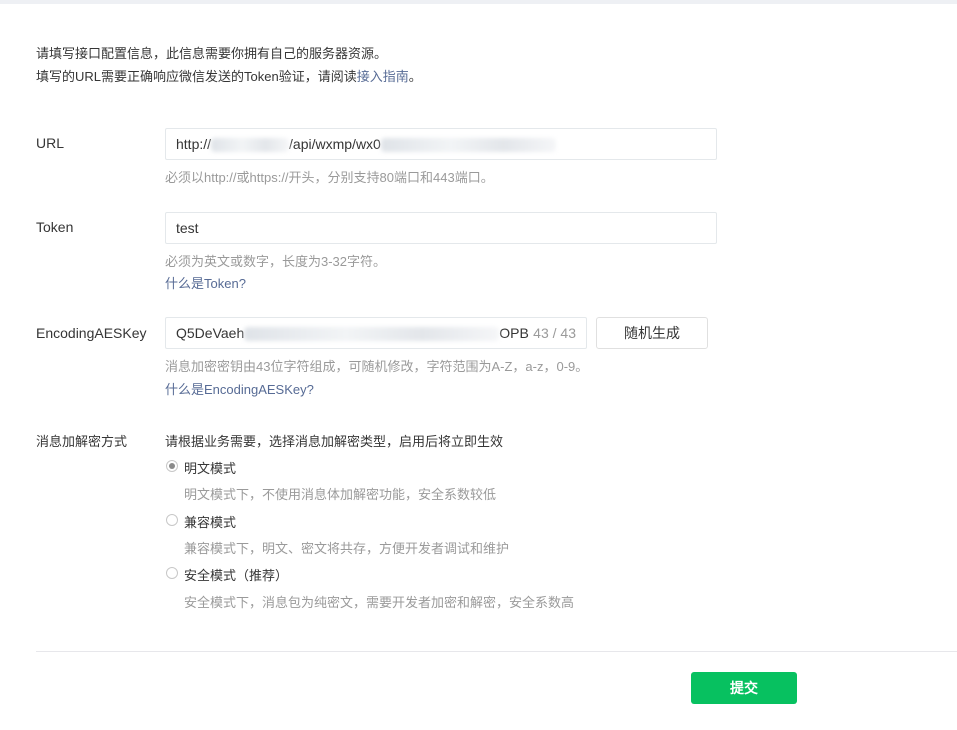 The image size is (957, 730). Describe the element at coordinates (496, 651) in the screenshot. I see `footer-divider` at that location.